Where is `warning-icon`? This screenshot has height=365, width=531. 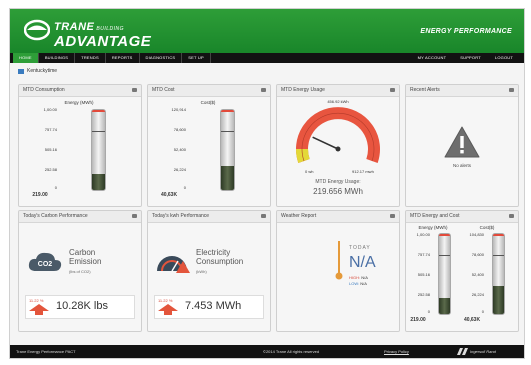
warning-icon is located at coordinates (462, 142).